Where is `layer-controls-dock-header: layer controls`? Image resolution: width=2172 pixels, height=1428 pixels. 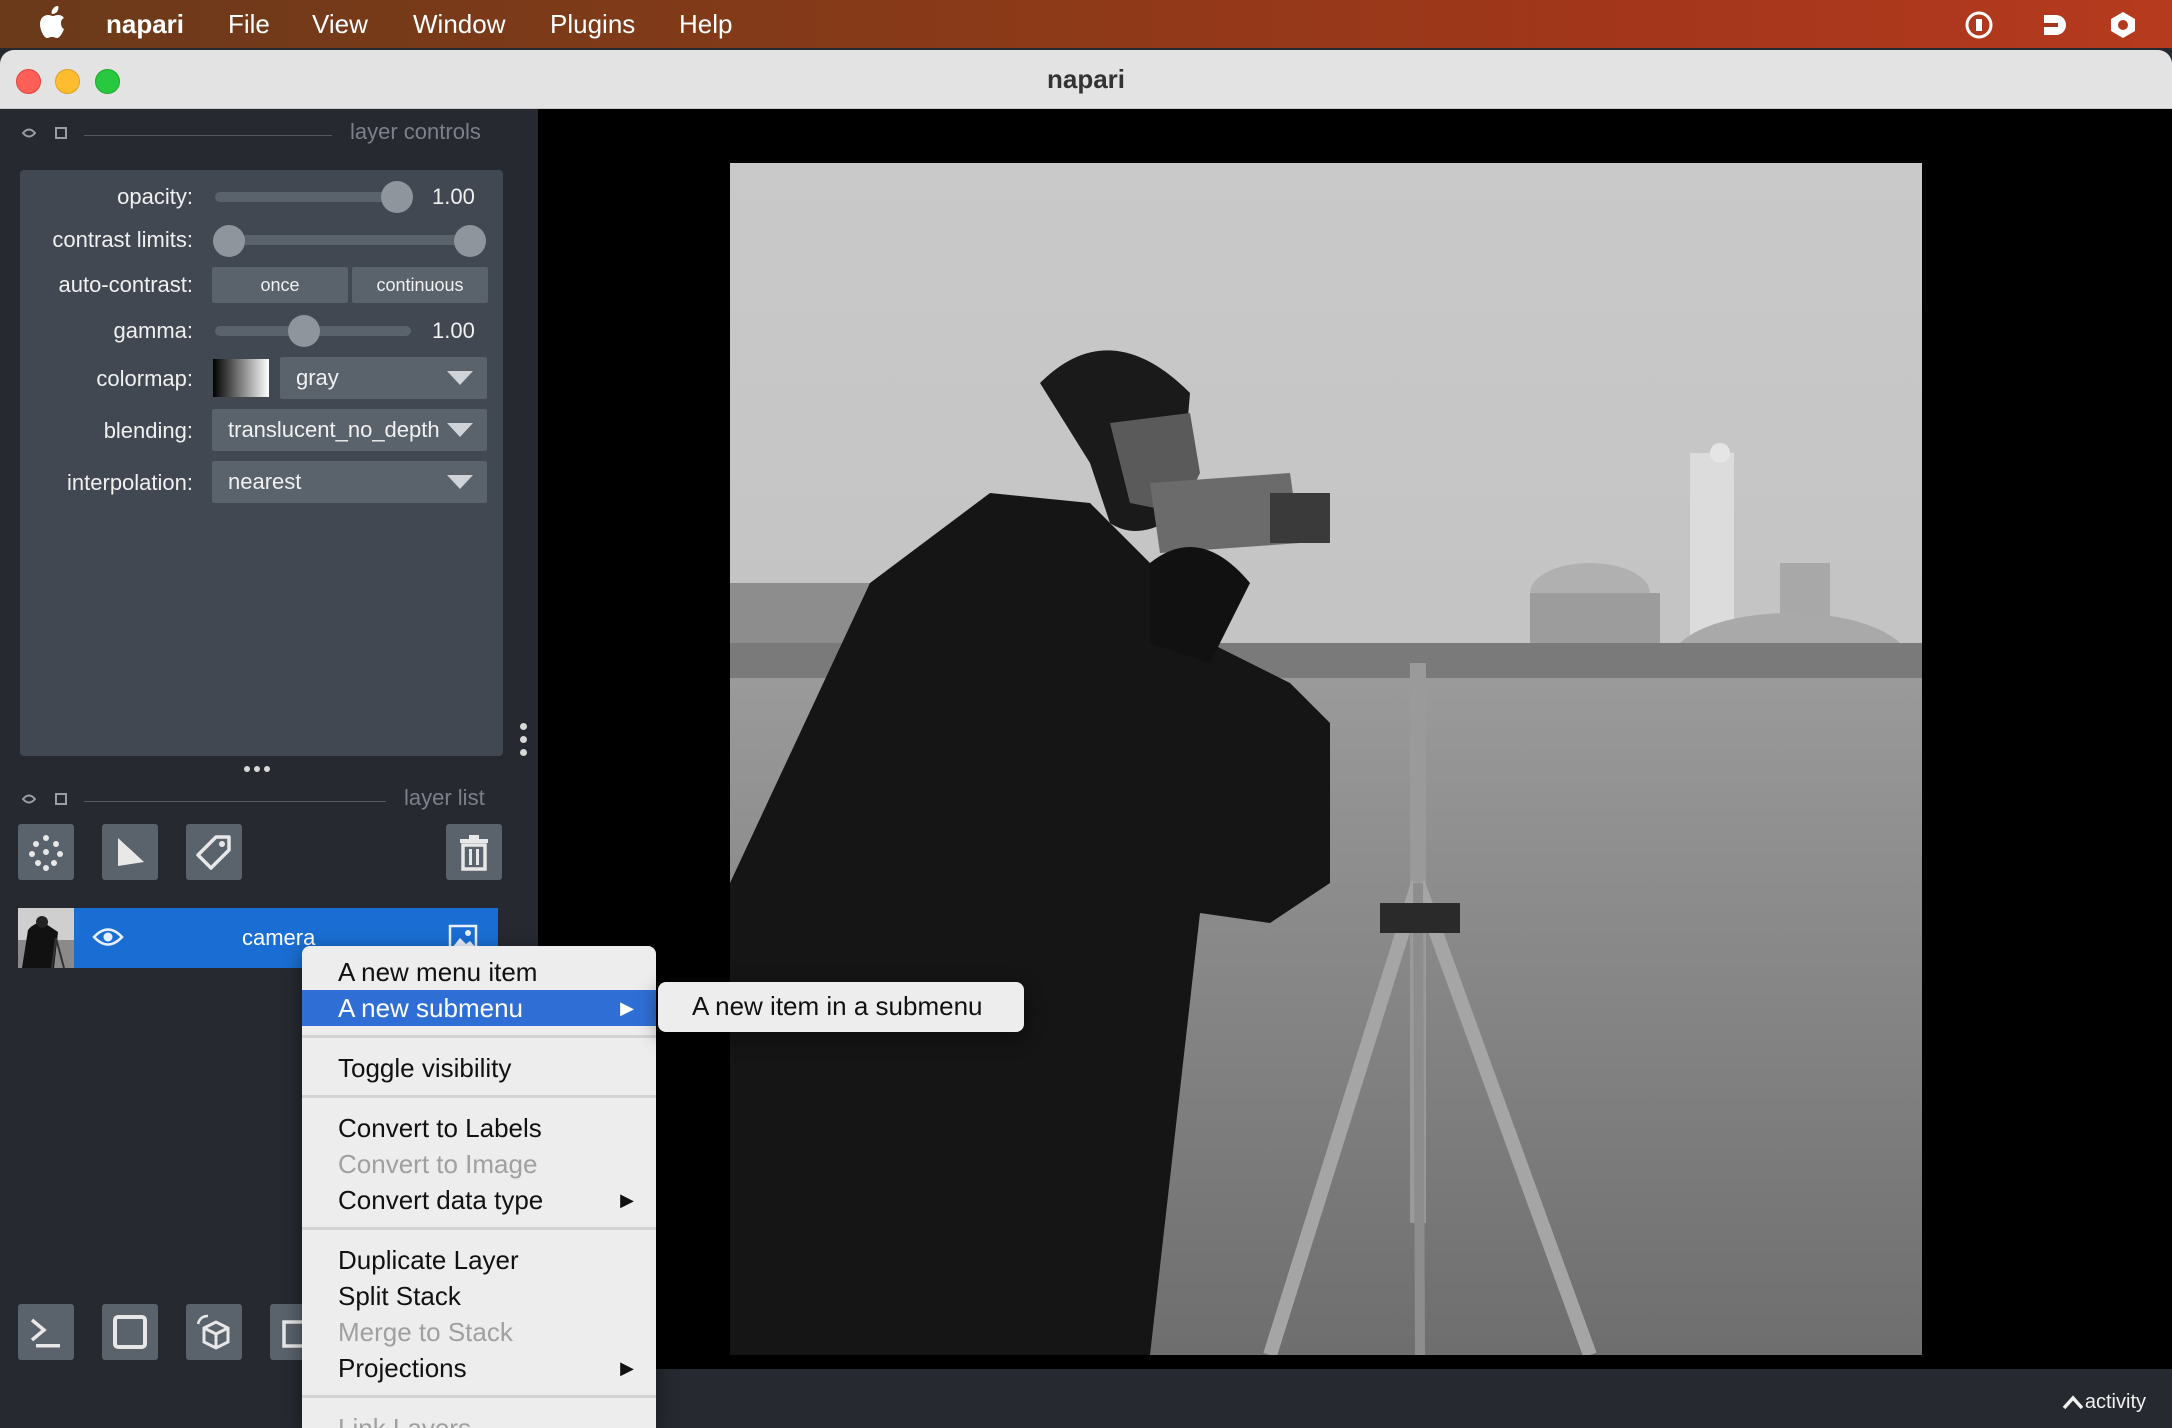
layer-controls-dock-header: layer controls is located at coordinates (260, 134).